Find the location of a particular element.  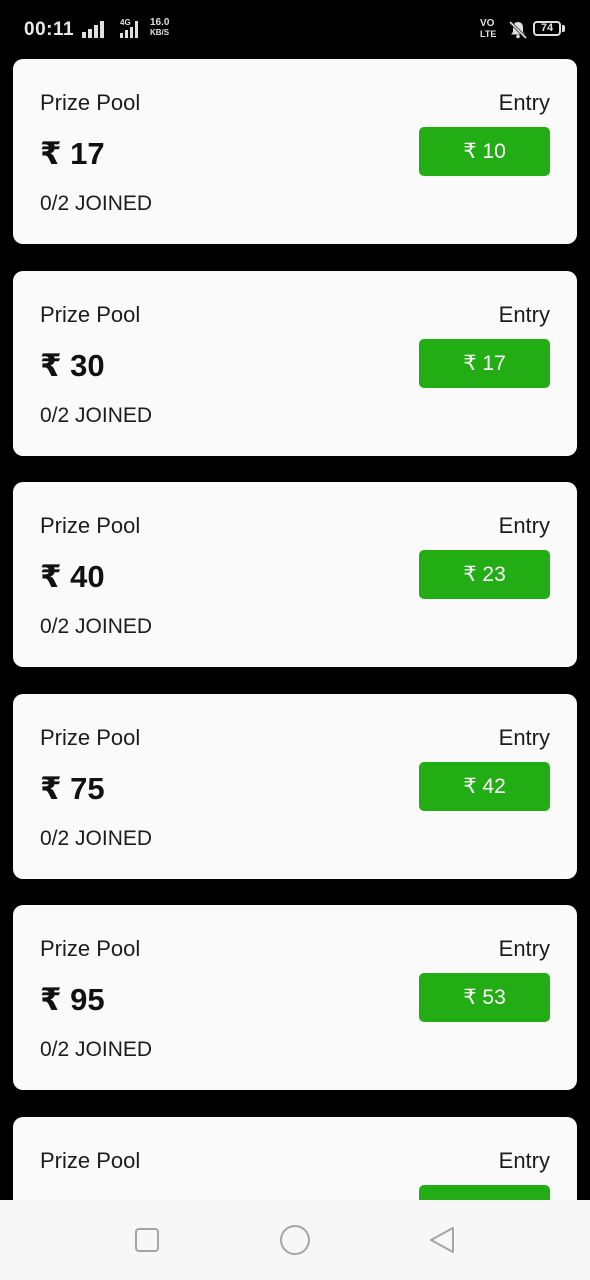

entry-fee-button: ₹ 53 is located at coordinates (484, 998).